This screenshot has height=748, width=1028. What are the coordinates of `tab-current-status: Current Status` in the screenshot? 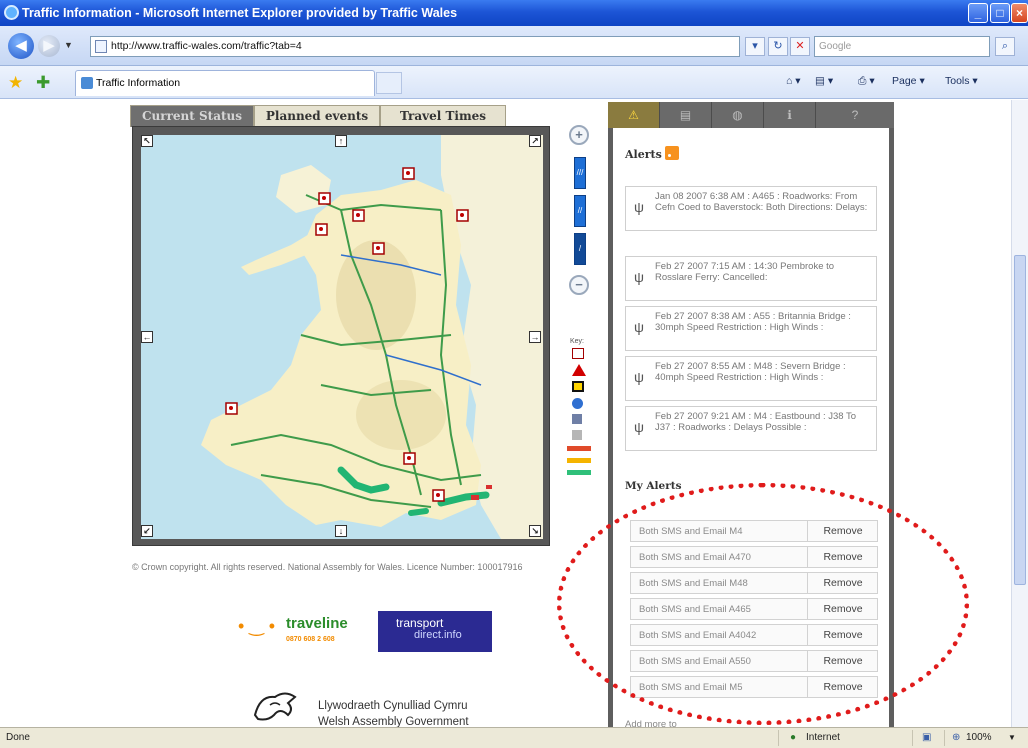 It's located at (192, 116).